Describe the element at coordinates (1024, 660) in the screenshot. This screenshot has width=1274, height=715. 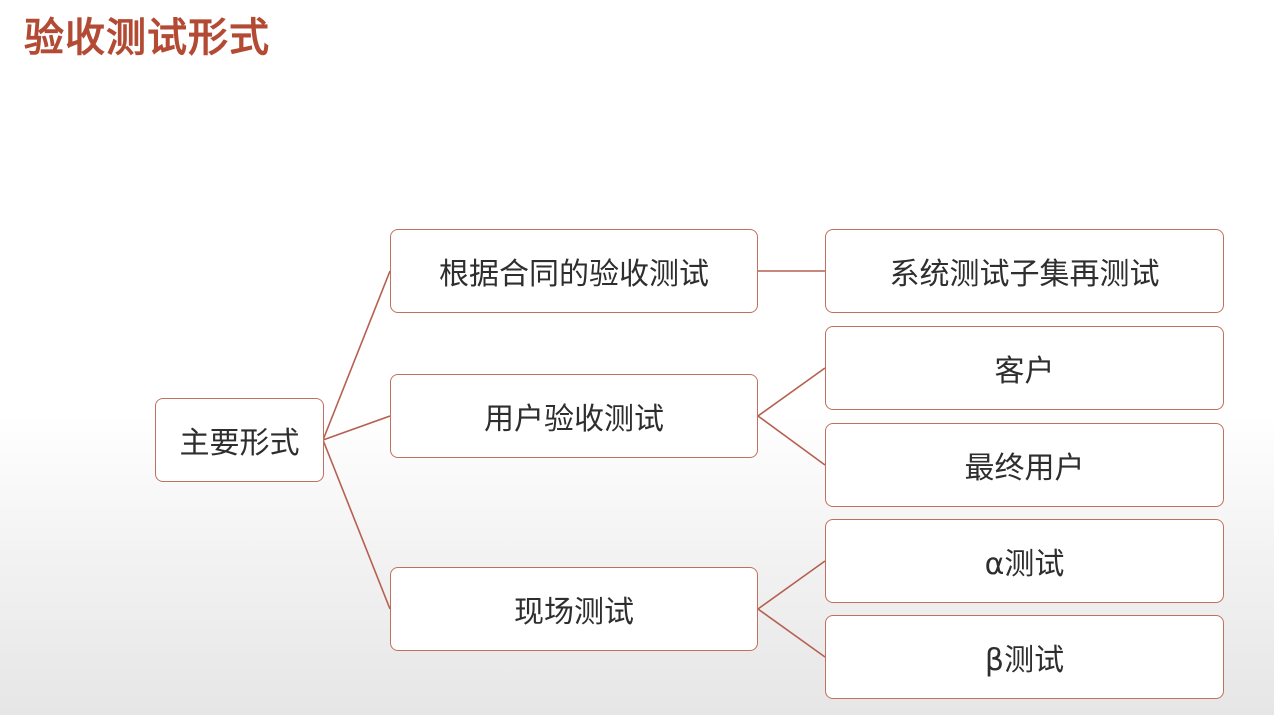
I see `leaf-node-label: β测试` at that location.